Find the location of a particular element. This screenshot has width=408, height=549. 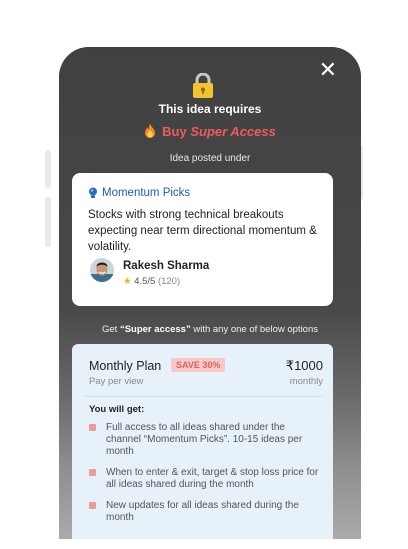

plan-price: ₹1000 is located at coordinates (304, 365).